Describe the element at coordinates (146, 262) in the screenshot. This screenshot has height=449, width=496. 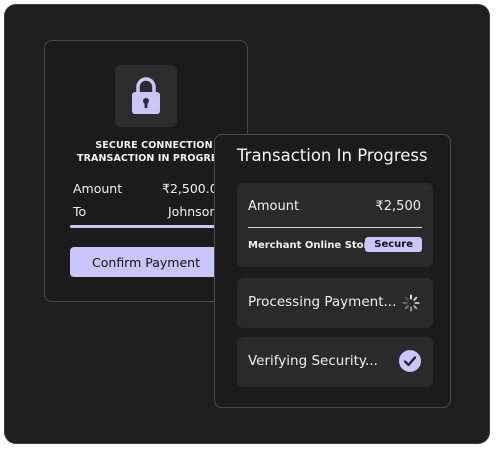
I see `confirm-payment-button: Confirm Payment` at that location.